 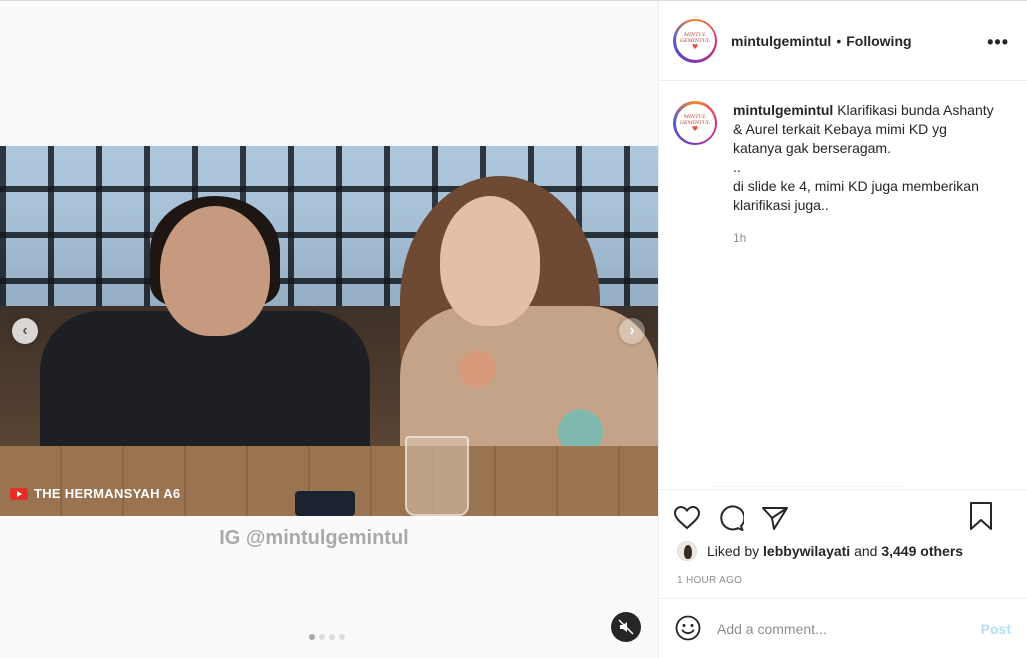 What do you see at coordinates (737, 167) in the screenshot?
I see `caption-text: ..` at bounding box center [737, 167].